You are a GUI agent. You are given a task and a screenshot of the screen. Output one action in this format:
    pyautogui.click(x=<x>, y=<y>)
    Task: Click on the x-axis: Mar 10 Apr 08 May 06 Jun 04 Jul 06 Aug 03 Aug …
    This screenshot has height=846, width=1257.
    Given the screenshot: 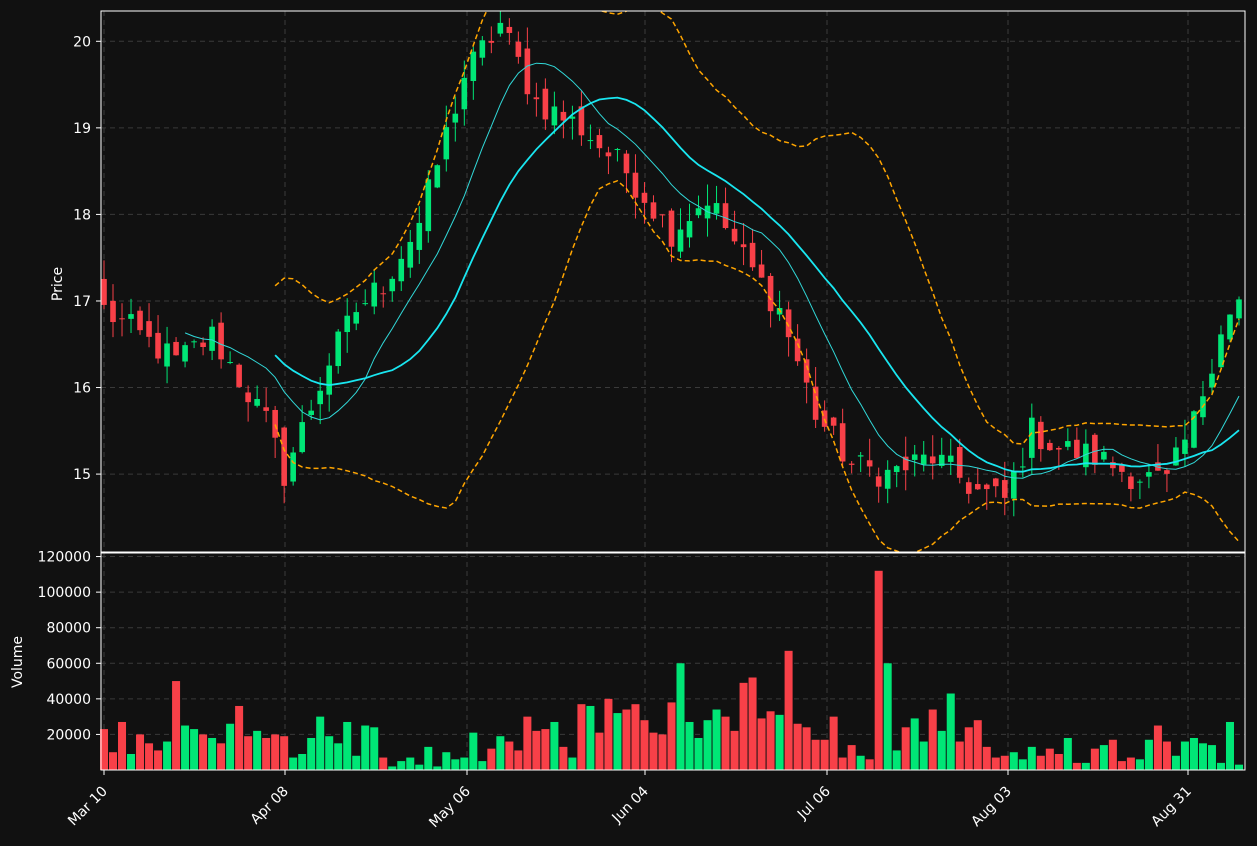 What is the action you would take?
    pyautogui.click(x=630, y=800)
    